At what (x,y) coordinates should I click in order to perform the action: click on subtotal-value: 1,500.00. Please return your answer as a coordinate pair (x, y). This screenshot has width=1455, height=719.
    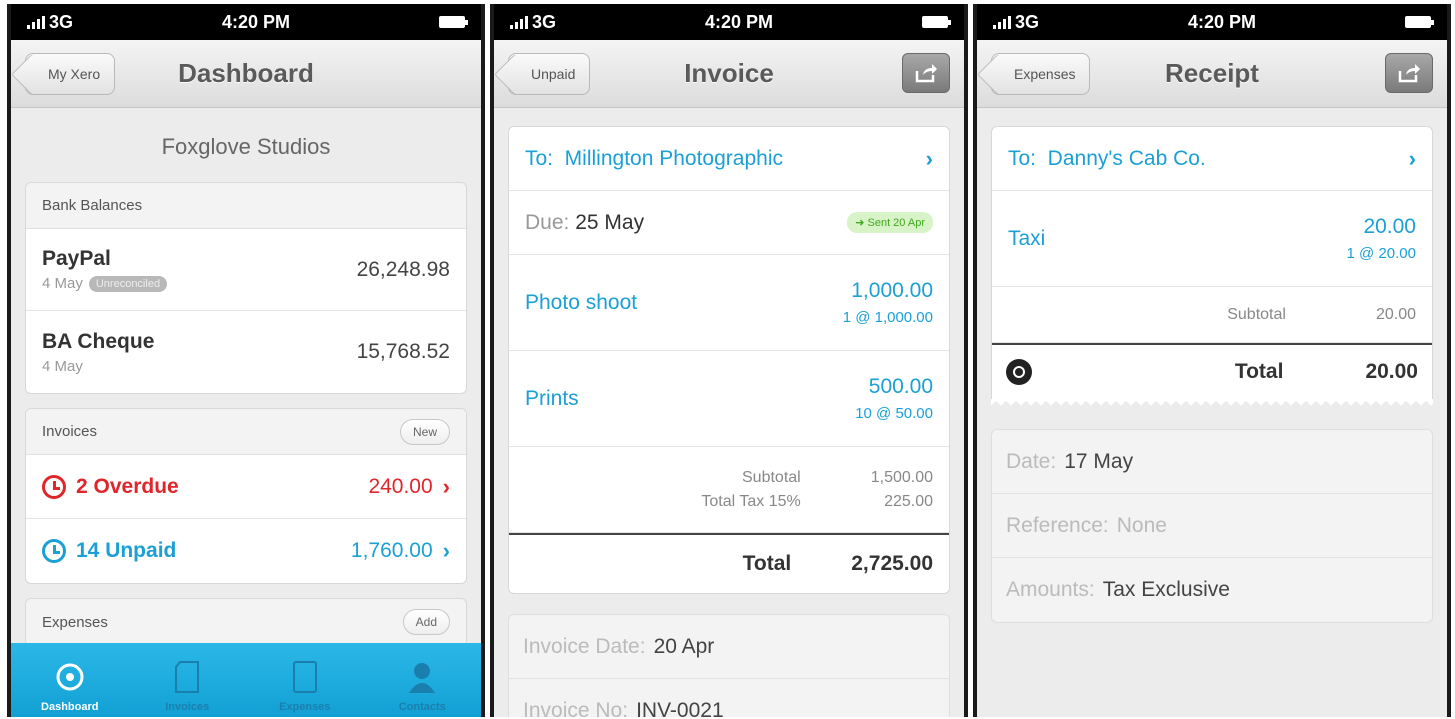
    Looking at the image, I should click on (901, 477).